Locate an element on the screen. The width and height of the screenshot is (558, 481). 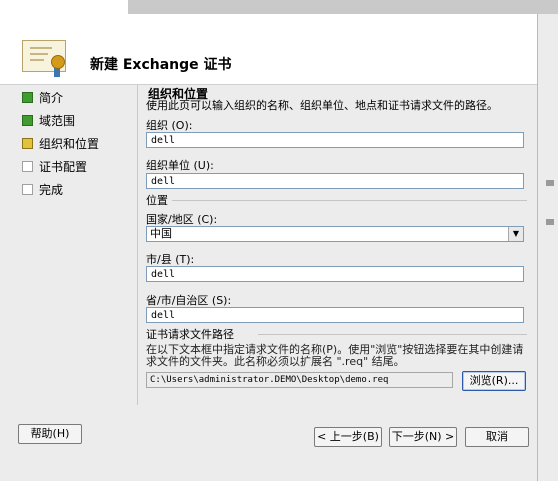
org-input: dell is located at coordinates (335, 140).